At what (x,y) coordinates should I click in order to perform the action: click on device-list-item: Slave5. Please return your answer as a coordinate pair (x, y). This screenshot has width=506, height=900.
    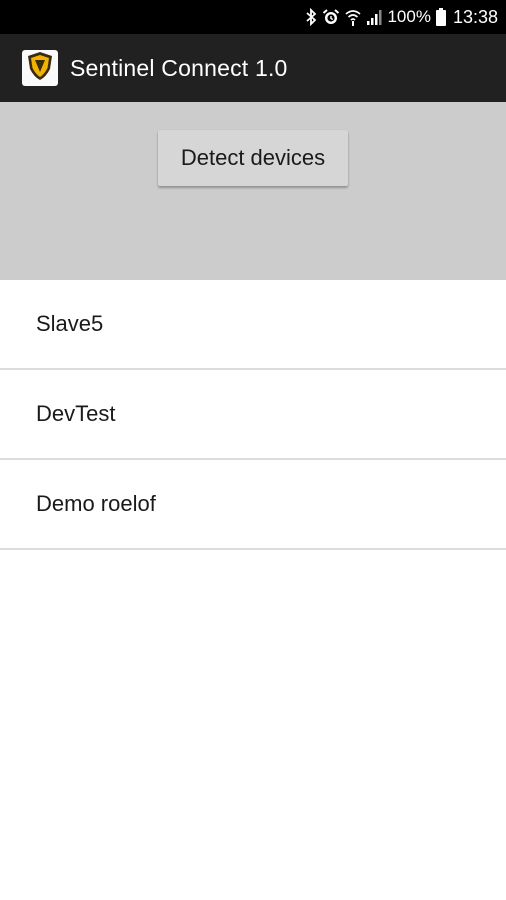
    Looking at the image, I should click on (253, 325).